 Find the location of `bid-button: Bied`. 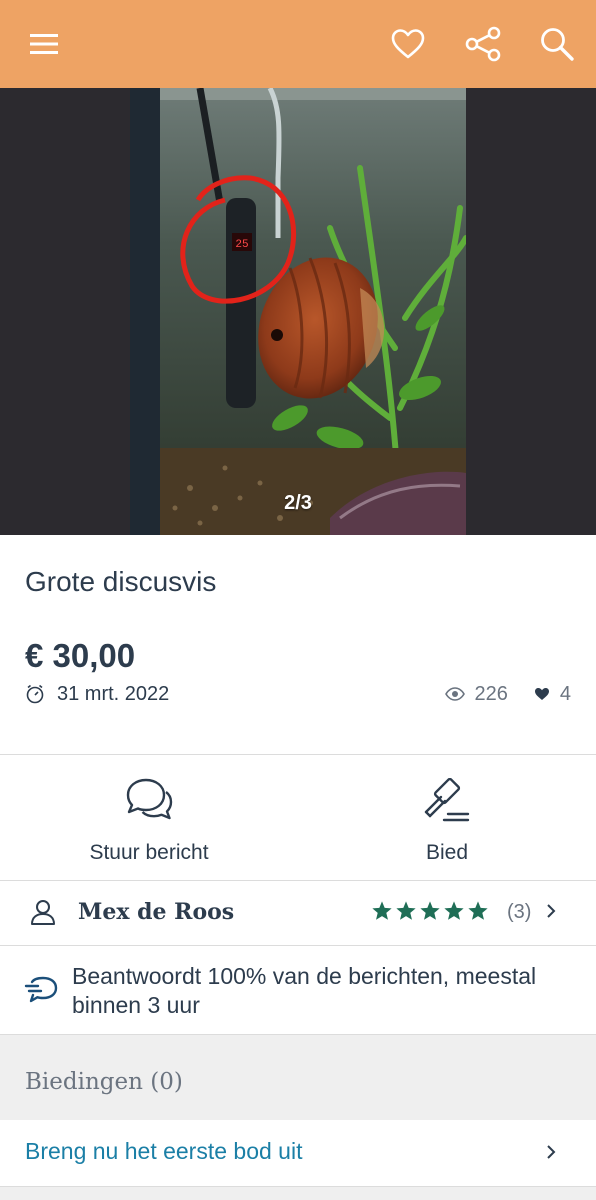

bid-button: Bied is located at coordinates (447, 817).